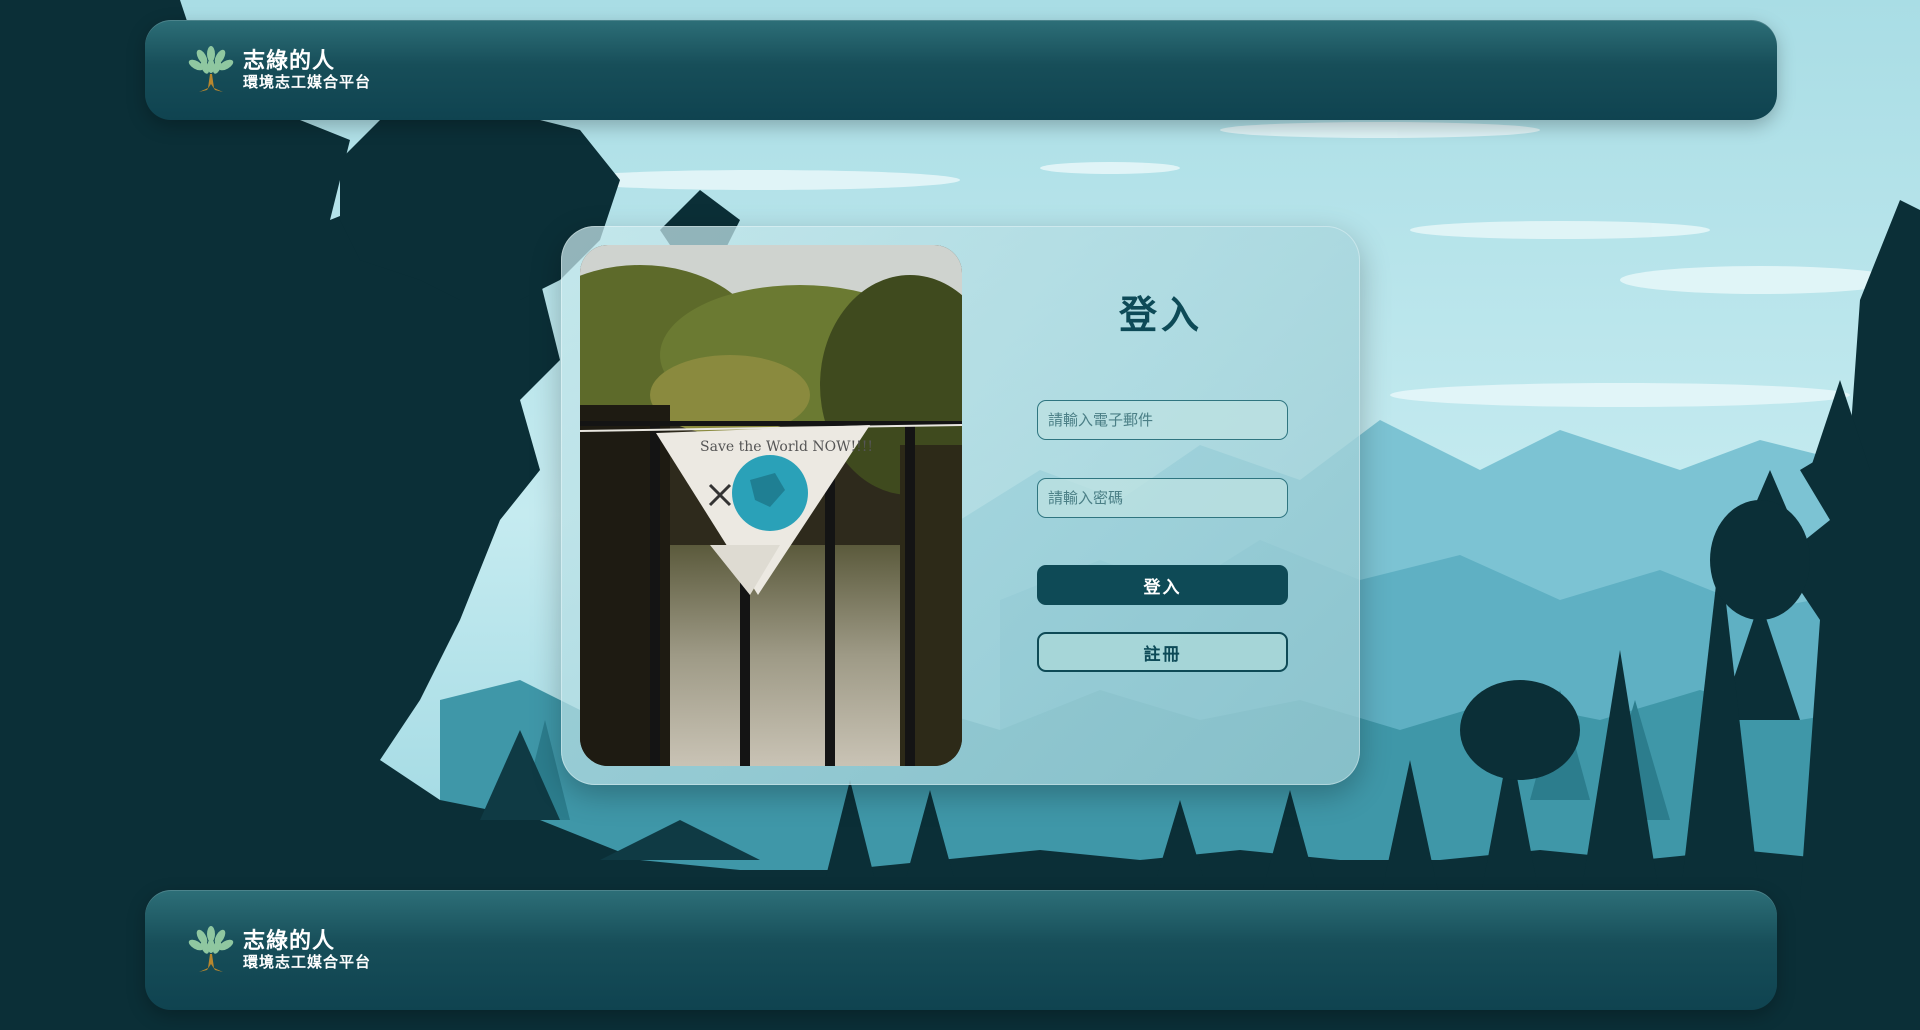 The image size is (1920, 1030). Describe the element at coordinates (307, 82) in the screenshot. I see `brand-subtitle: 環境志工媒合平台` at that location.